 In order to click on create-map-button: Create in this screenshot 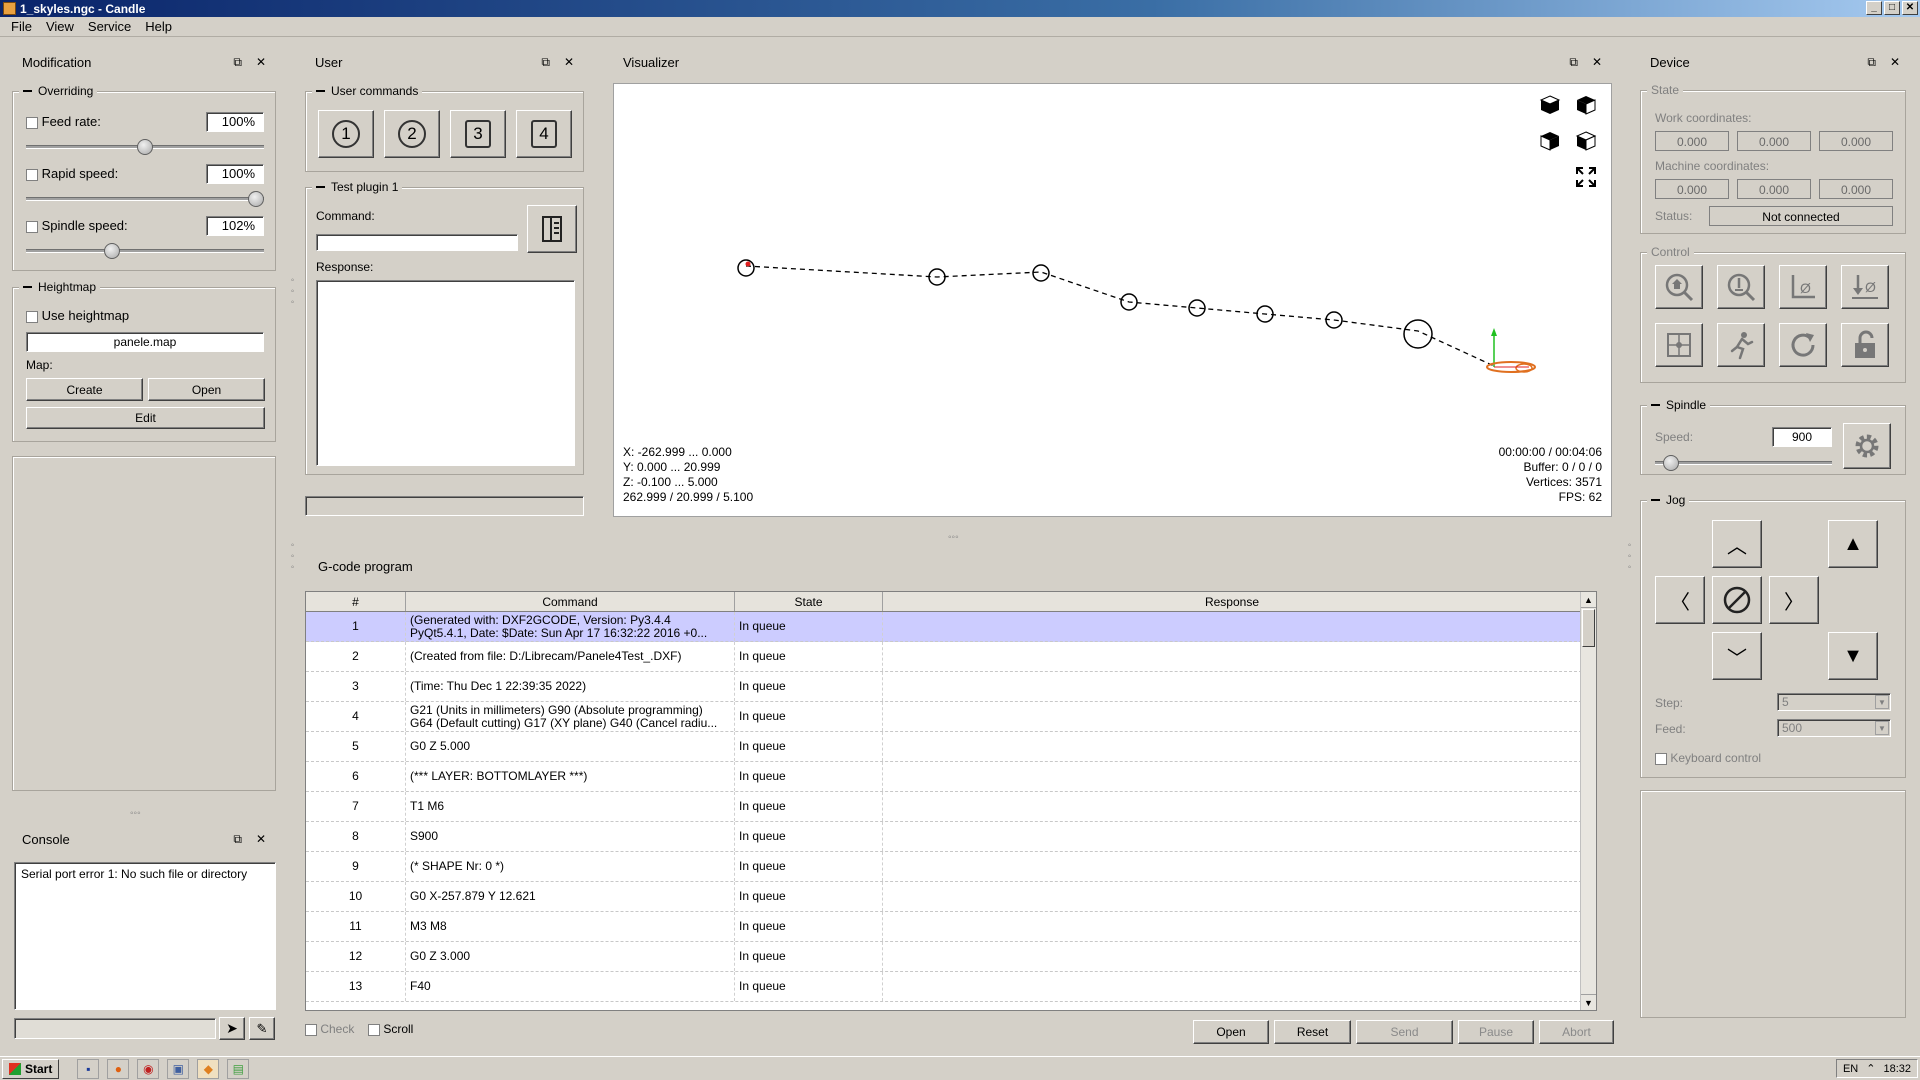, I will do `click(84, 389)`.